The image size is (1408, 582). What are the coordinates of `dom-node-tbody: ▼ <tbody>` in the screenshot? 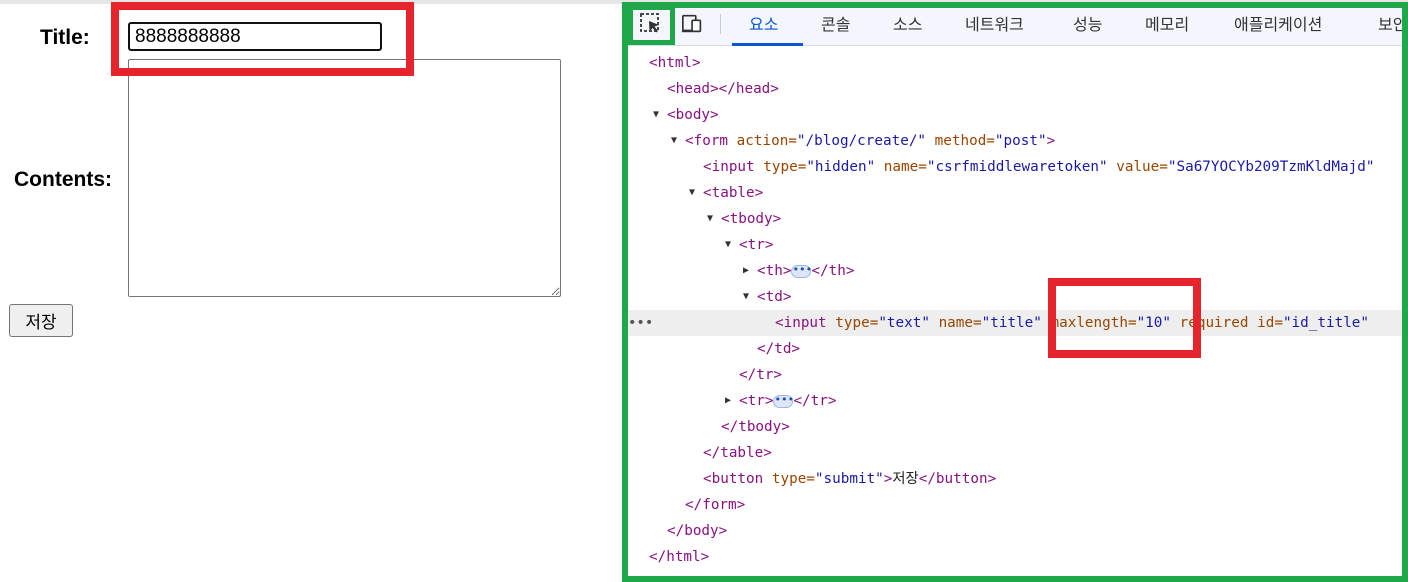 It's located at (701, 219).